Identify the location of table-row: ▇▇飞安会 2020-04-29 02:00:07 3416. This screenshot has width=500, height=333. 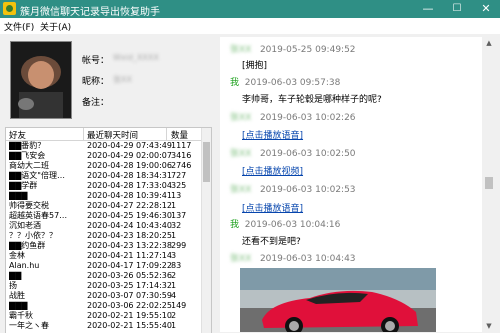
(104, 156).